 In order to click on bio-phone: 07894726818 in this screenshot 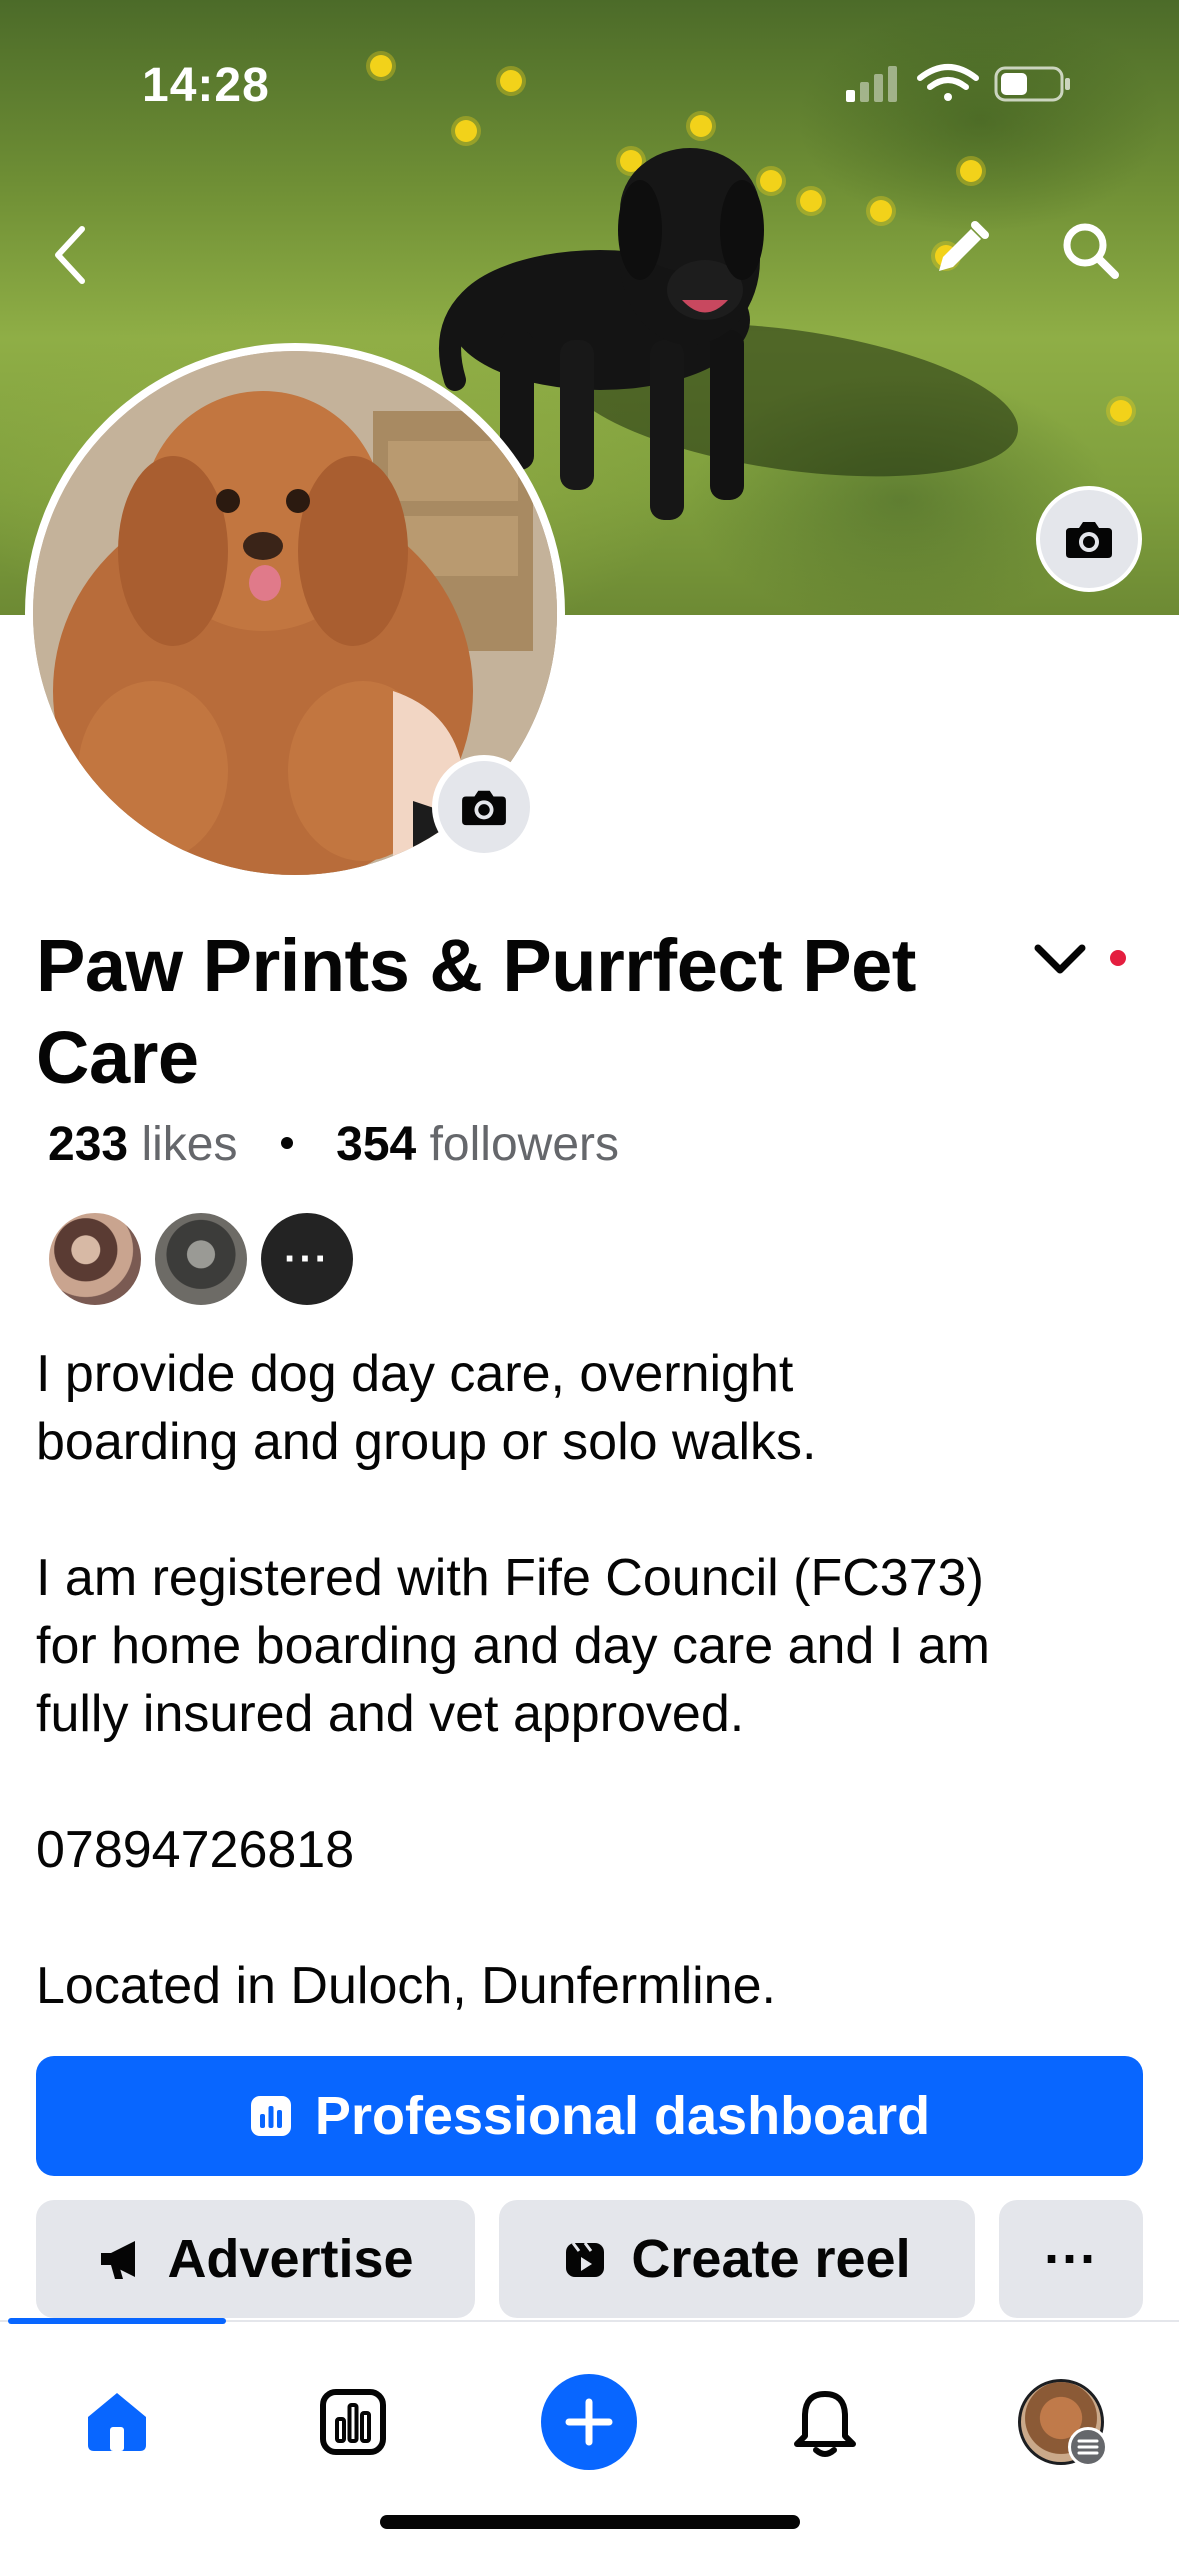, I will do `click(195, 1850)`.